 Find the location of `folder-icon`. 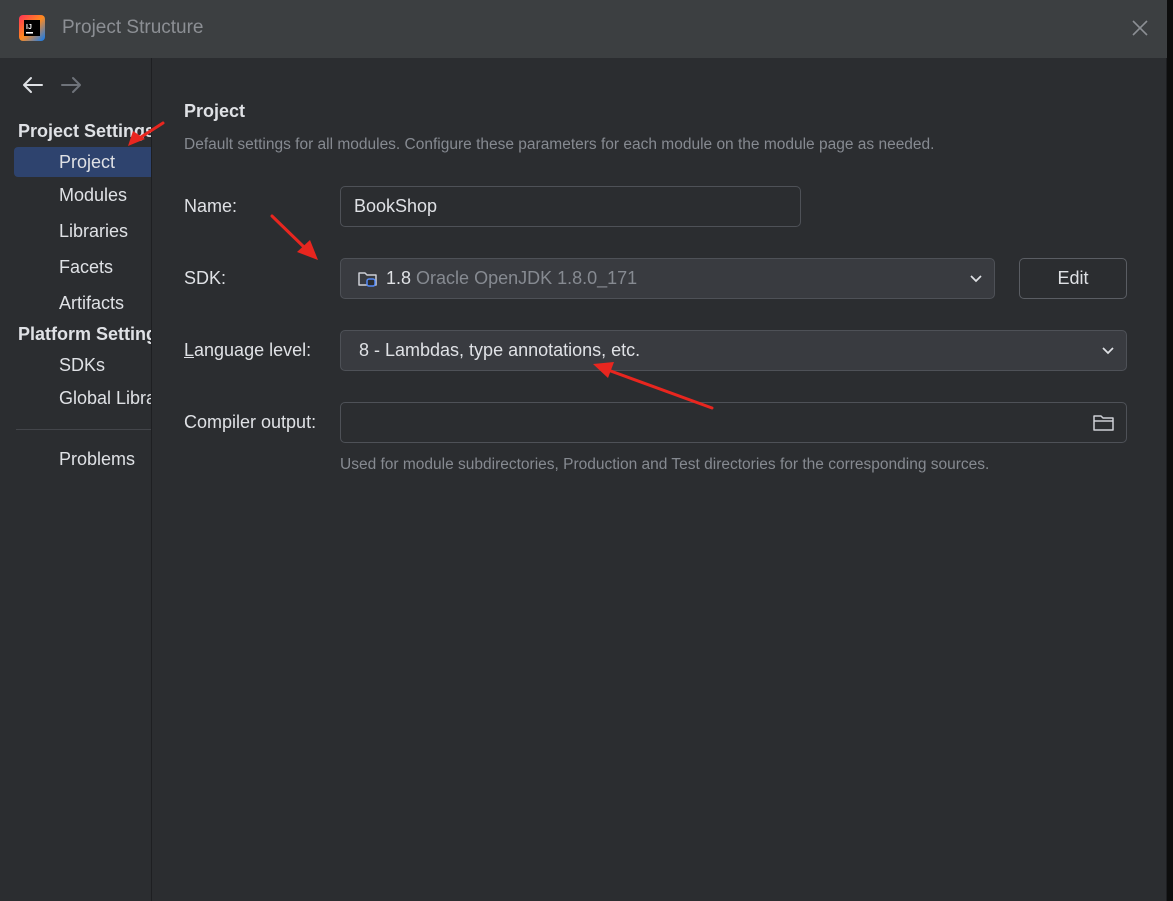

folder-icon is located at coordinates (1104, 423).